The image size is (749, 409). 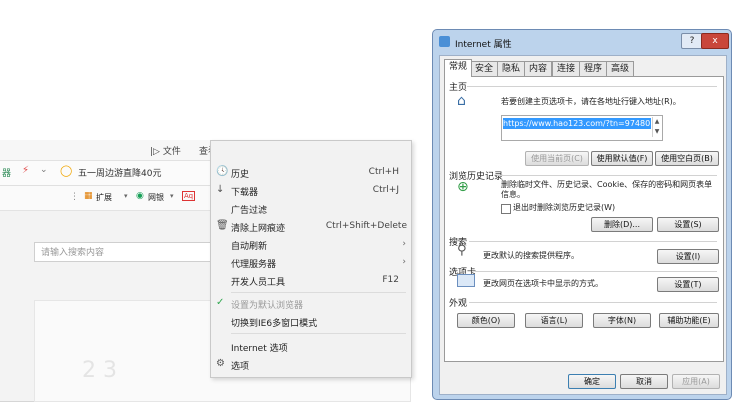 I want to click on fonts-button: 字体(N), so click(x=622, y=320).